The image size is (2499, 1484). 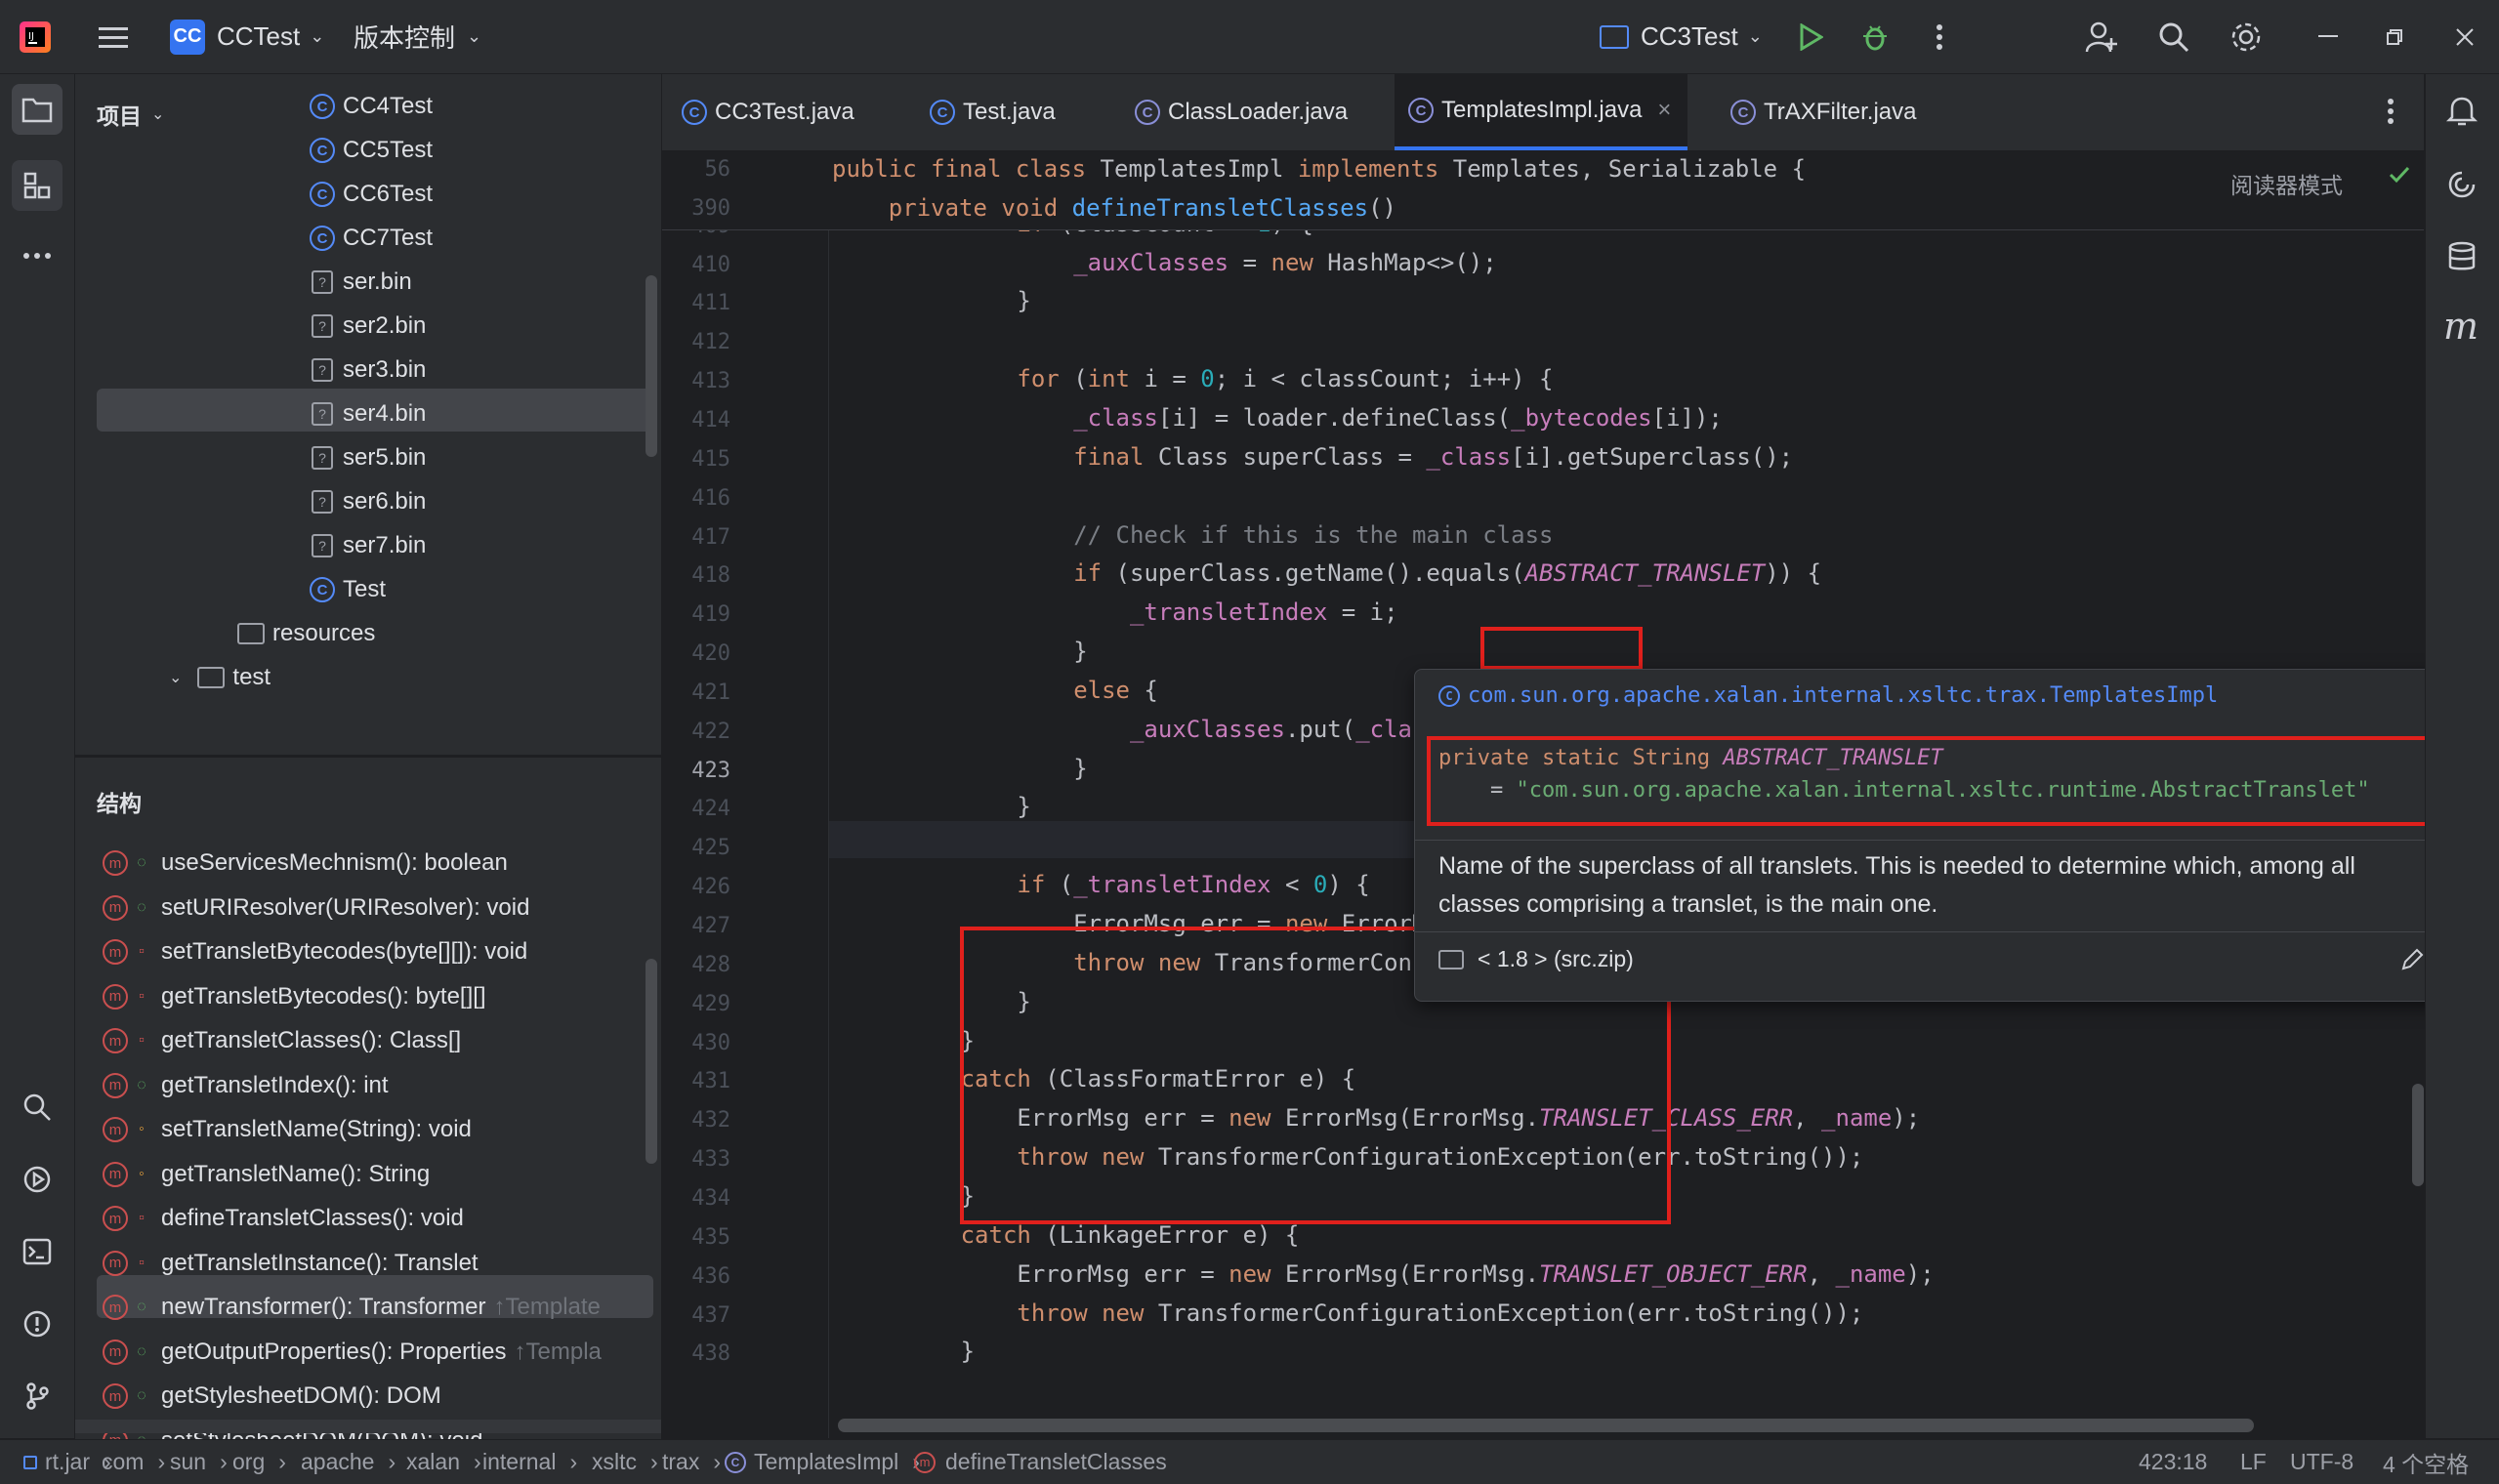 I want to click on tree-item-test-folder: ⌄ test, so click(x=220, y=677).